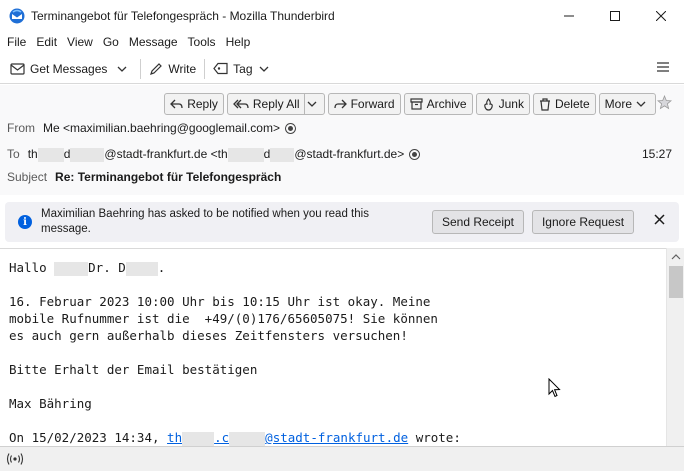 Image resolution: width=684 pixels, height=471 pixels. I want to click on app-menu-icon, so click(663, 67).